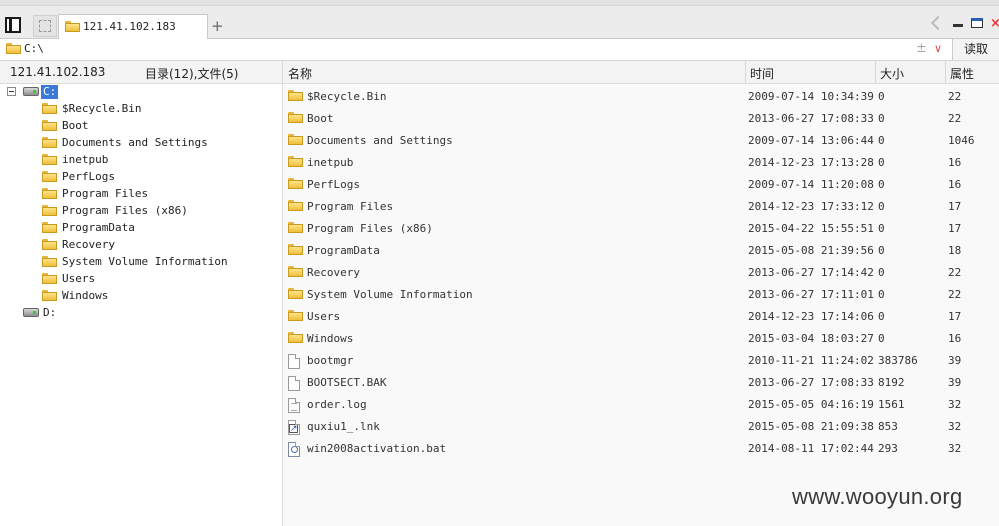 Image resolution: width=999 pixels, height=526 pixels. Describe the element at coordinates (641, 163) in the screenshot. I see `table-row: inetpub 2014-12-23 17:13:28 0 16` at that location.